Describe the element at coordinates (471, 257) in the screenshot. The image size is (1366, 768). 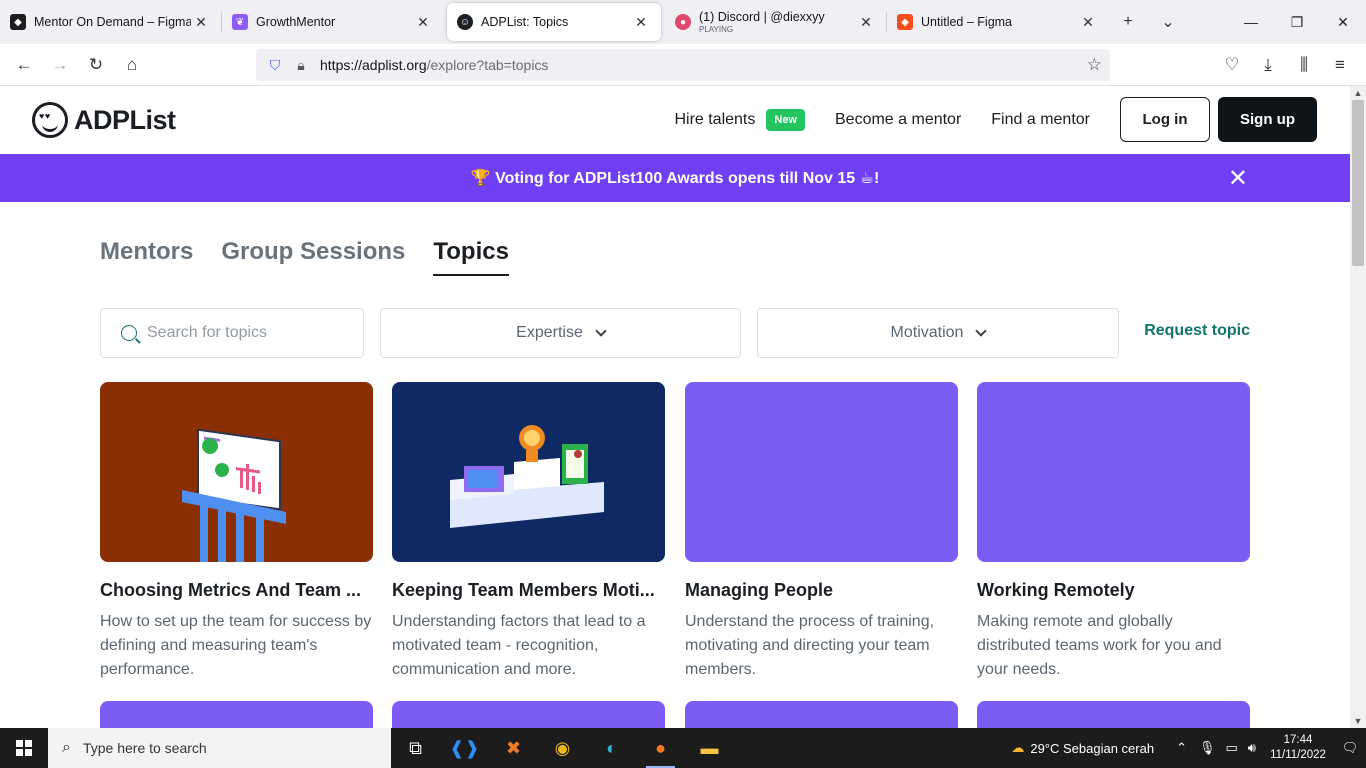
I see `tab-topics: Topics` at that location.